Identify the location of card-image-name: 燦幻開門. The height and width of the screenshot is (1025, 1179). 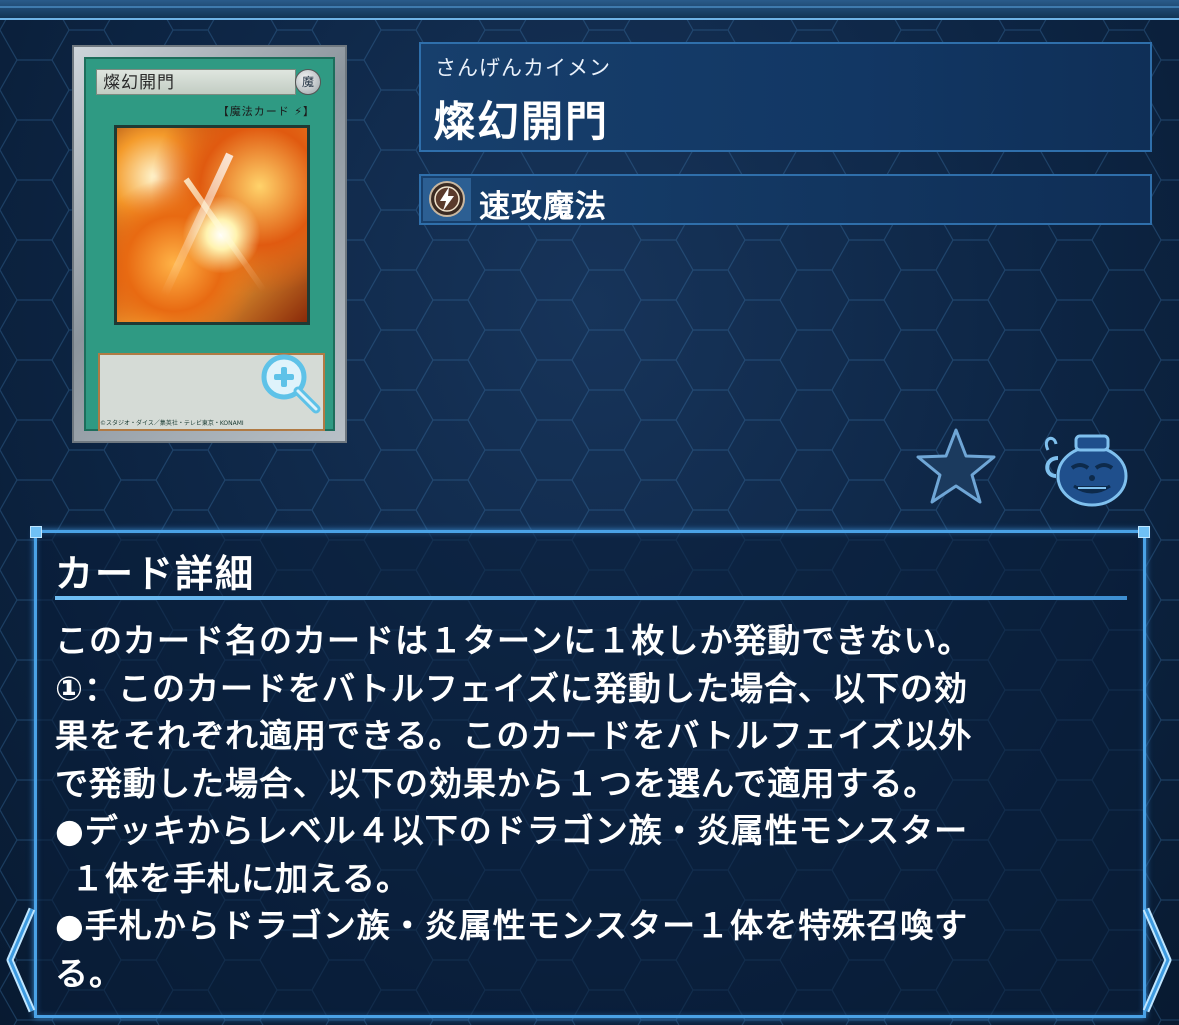
(196, 82).